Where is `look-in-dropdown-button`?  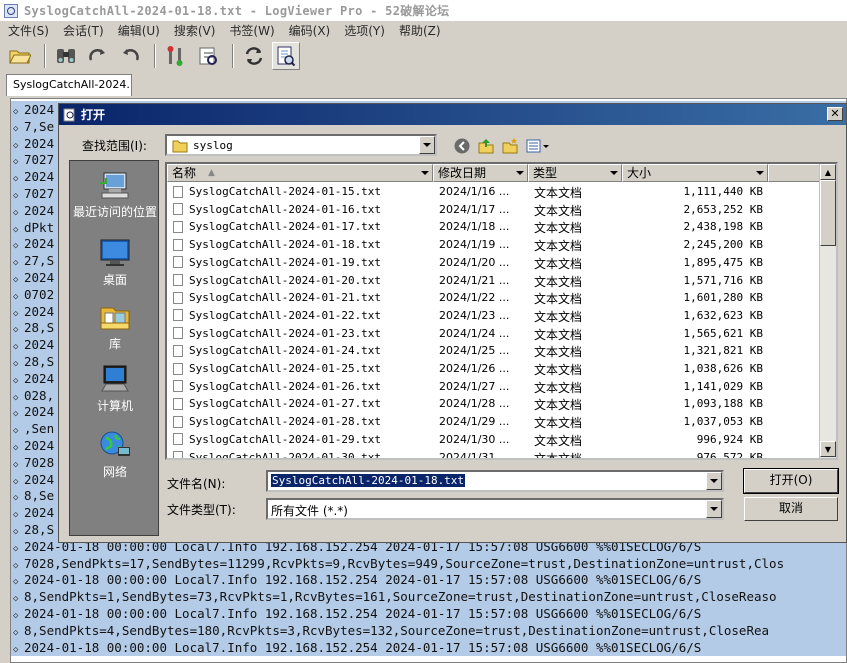
look-in-dropdown-button is located at coordinates (427, 145).